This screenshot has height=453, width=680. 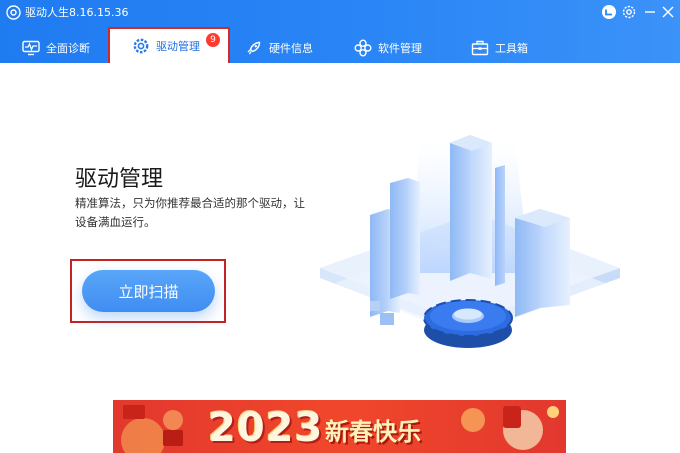 I want to click on tab-driver-management: 驱动管理 9, so click(x=169, y=46).